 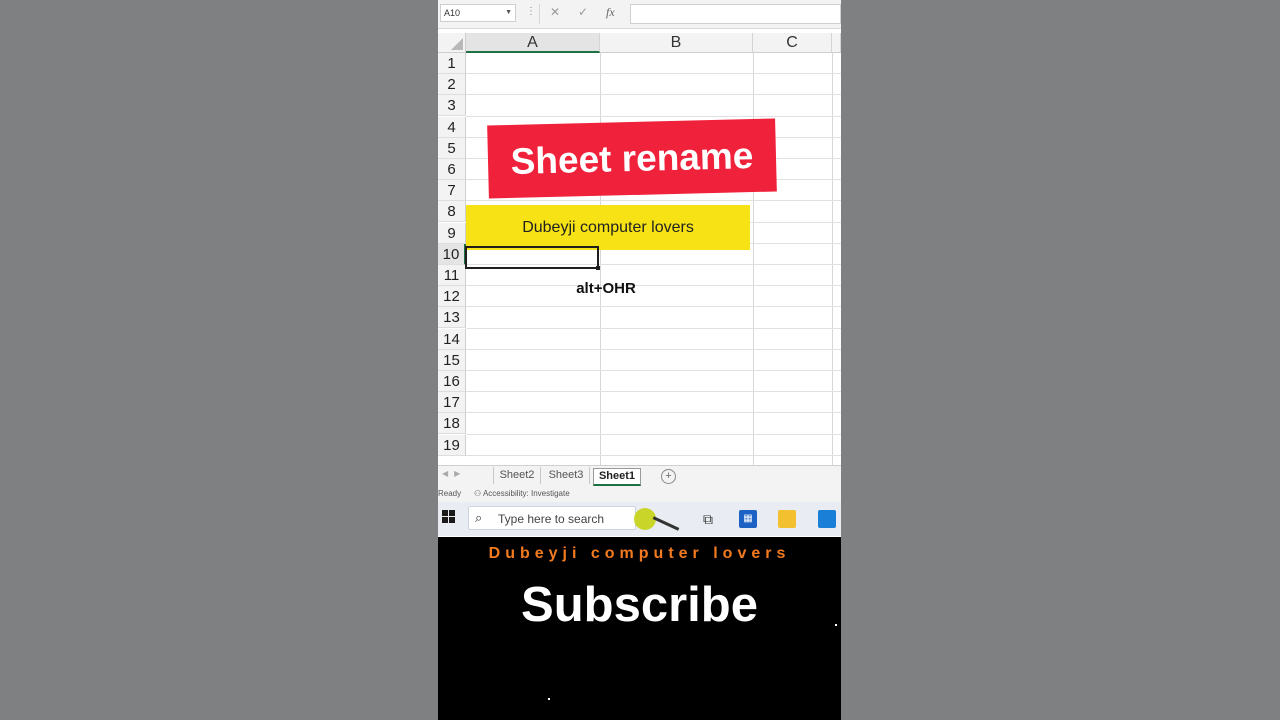 What do you see at coordinates (450, 493) in the screenshot?
I see `status-ready: Ready` at bounding box center [450, 493].